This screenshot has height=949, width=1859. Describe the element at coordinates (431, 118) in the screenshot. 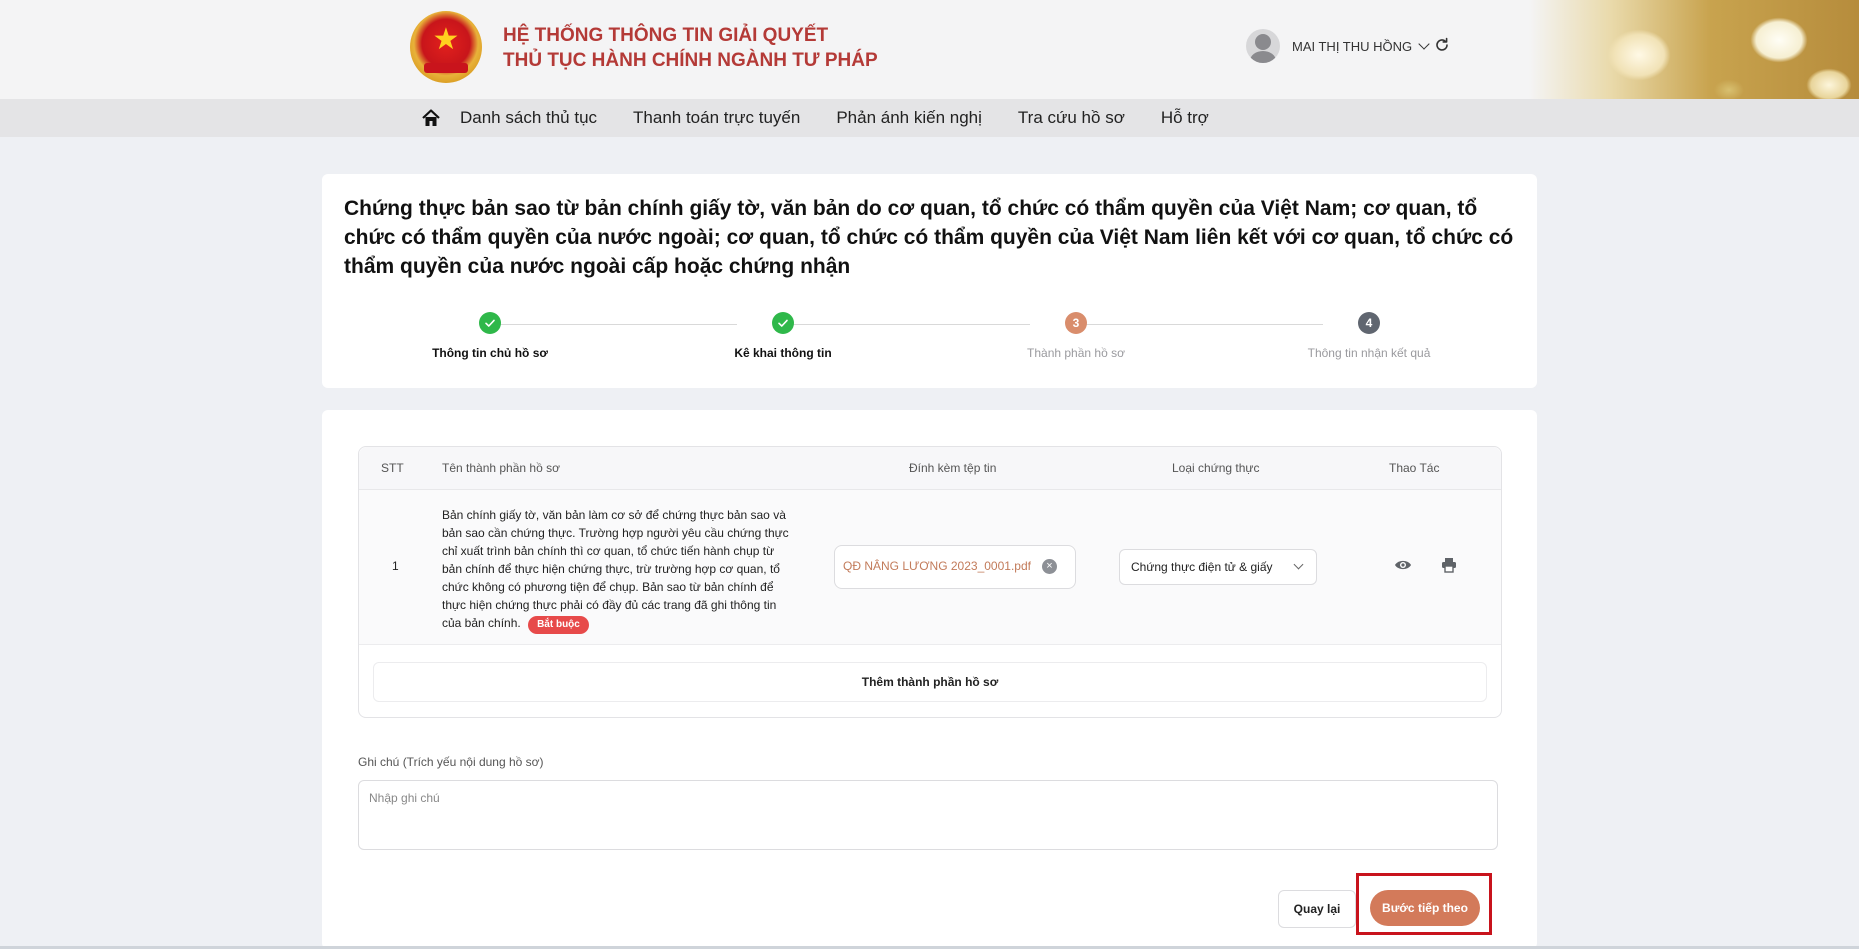

I see `home-icon` at that location.